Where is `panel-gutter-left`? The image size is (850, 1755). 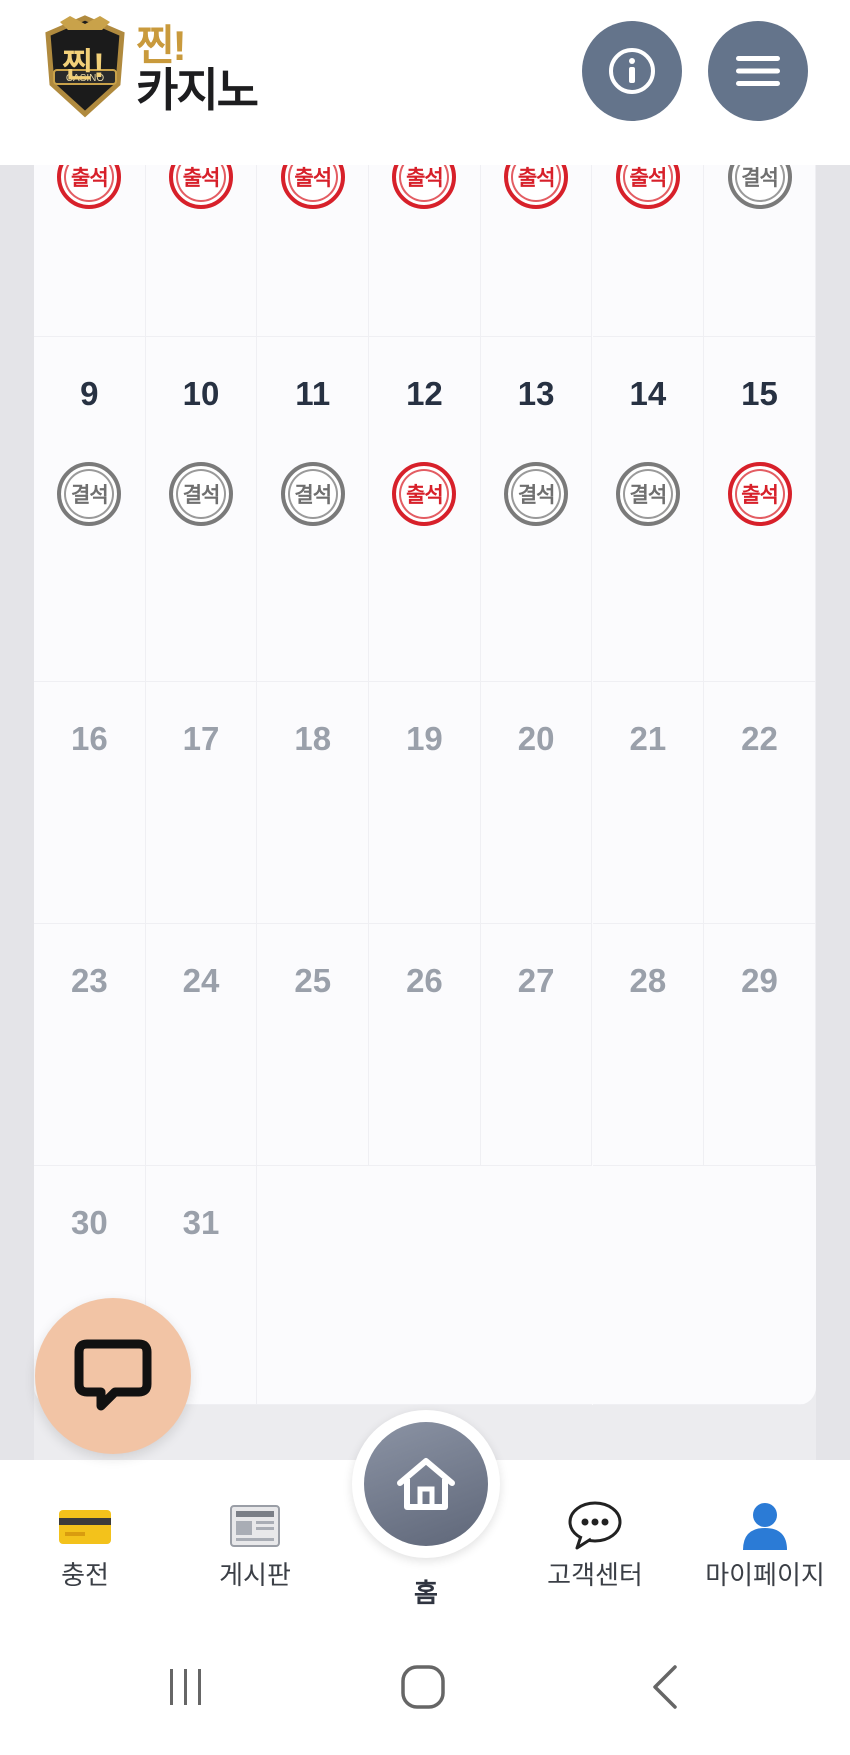
panel-gutter-left is located at coordinates (17, 812).